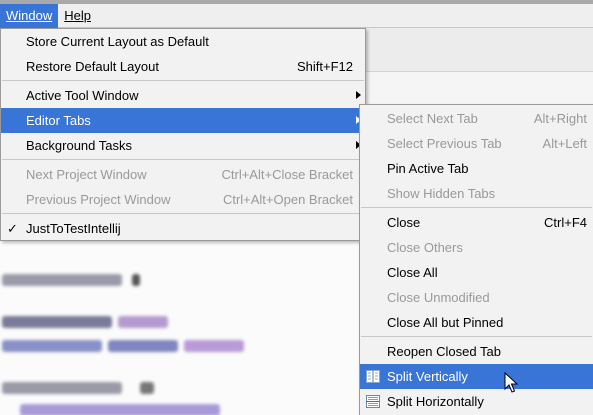 Image resolution: width=593 pixels, height=415 pixels. I want to click on menu-item-show-hidden-tabs: Show Hidden Tabs, so click(476, 193).